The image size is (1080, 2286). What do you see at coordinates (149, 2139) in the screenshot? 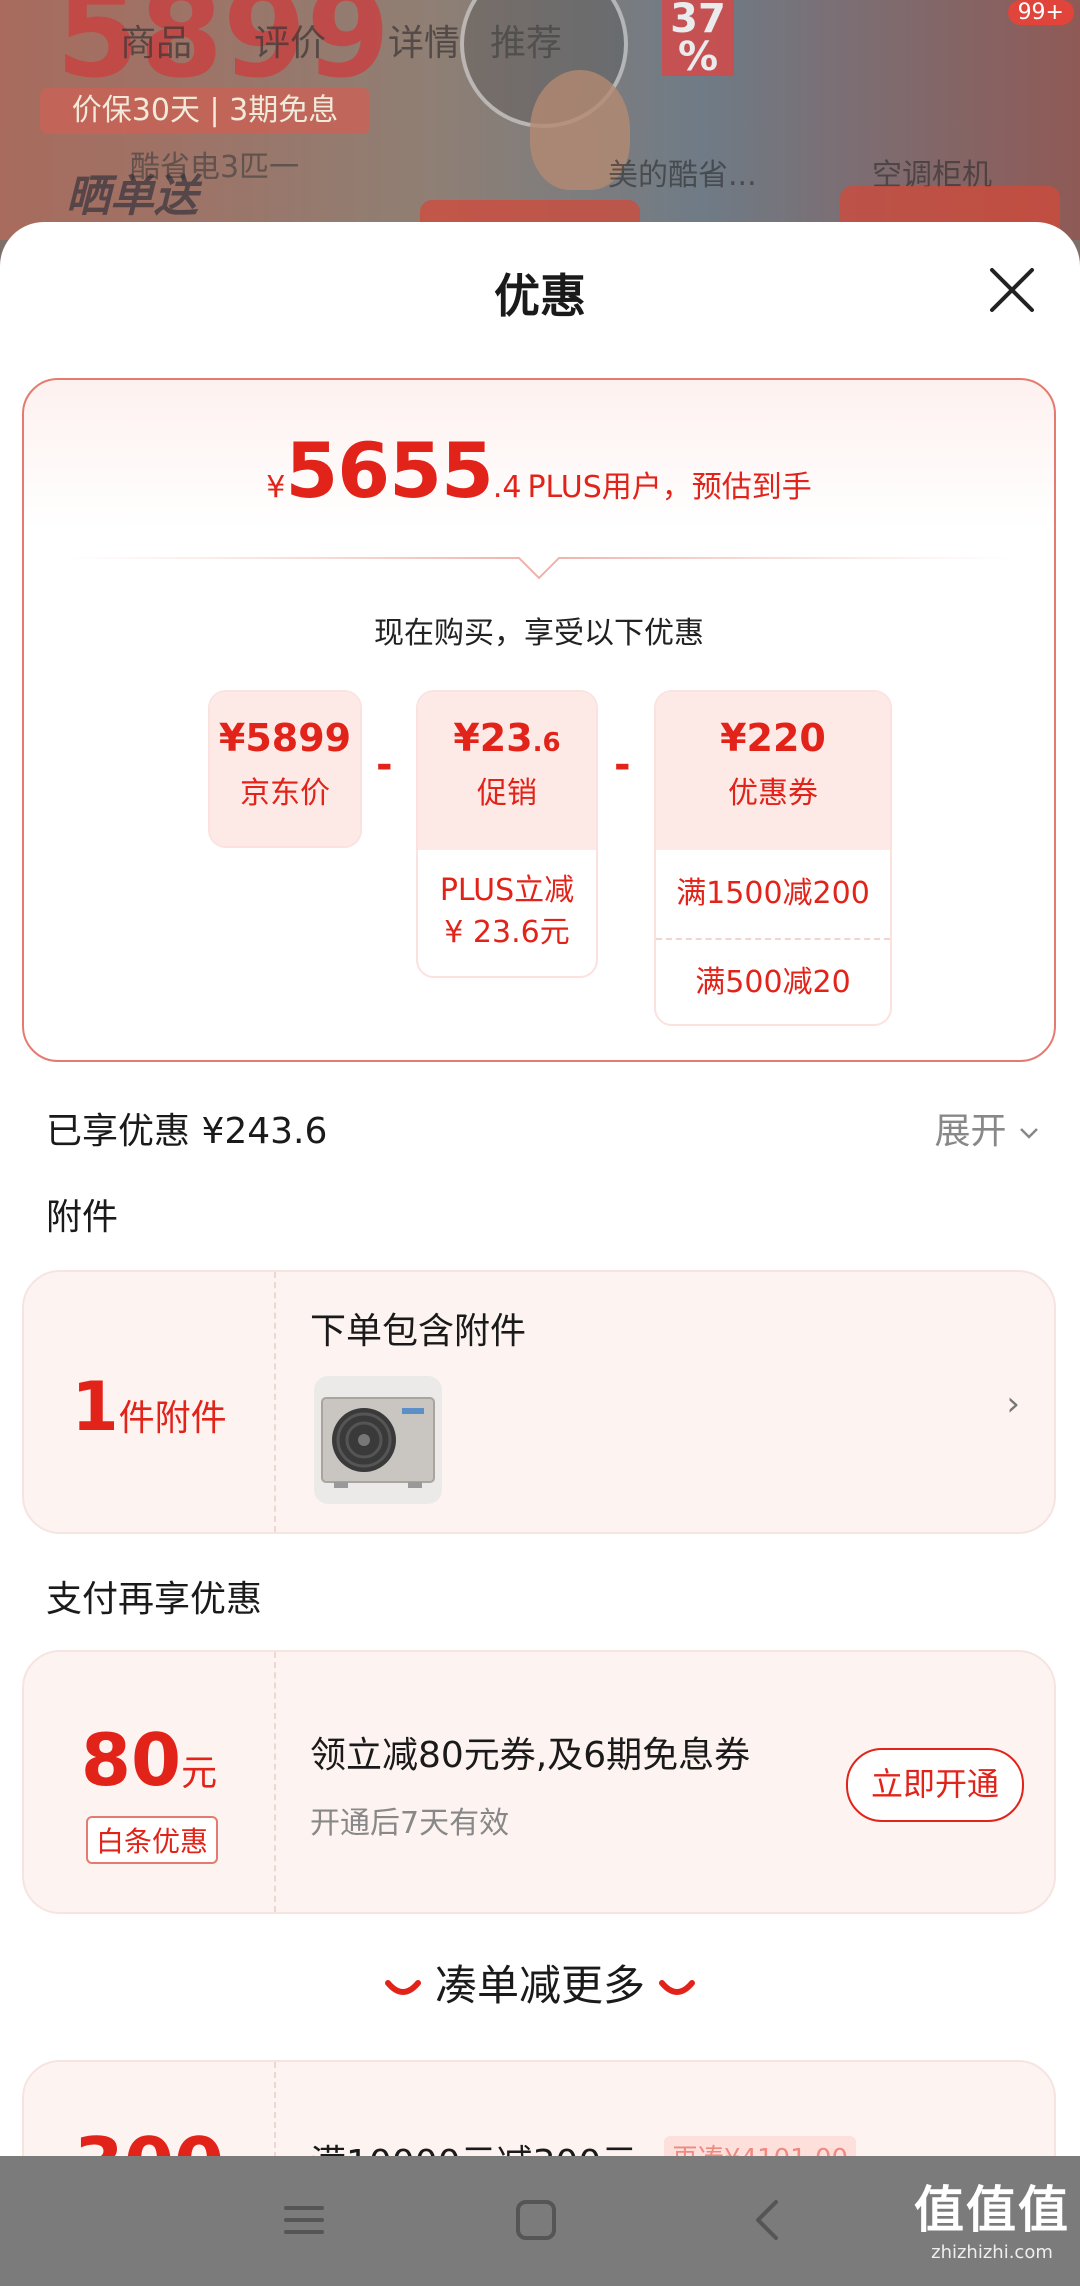
I see `bundle-offer-amount: 300` at bounding box center [149, 2139].